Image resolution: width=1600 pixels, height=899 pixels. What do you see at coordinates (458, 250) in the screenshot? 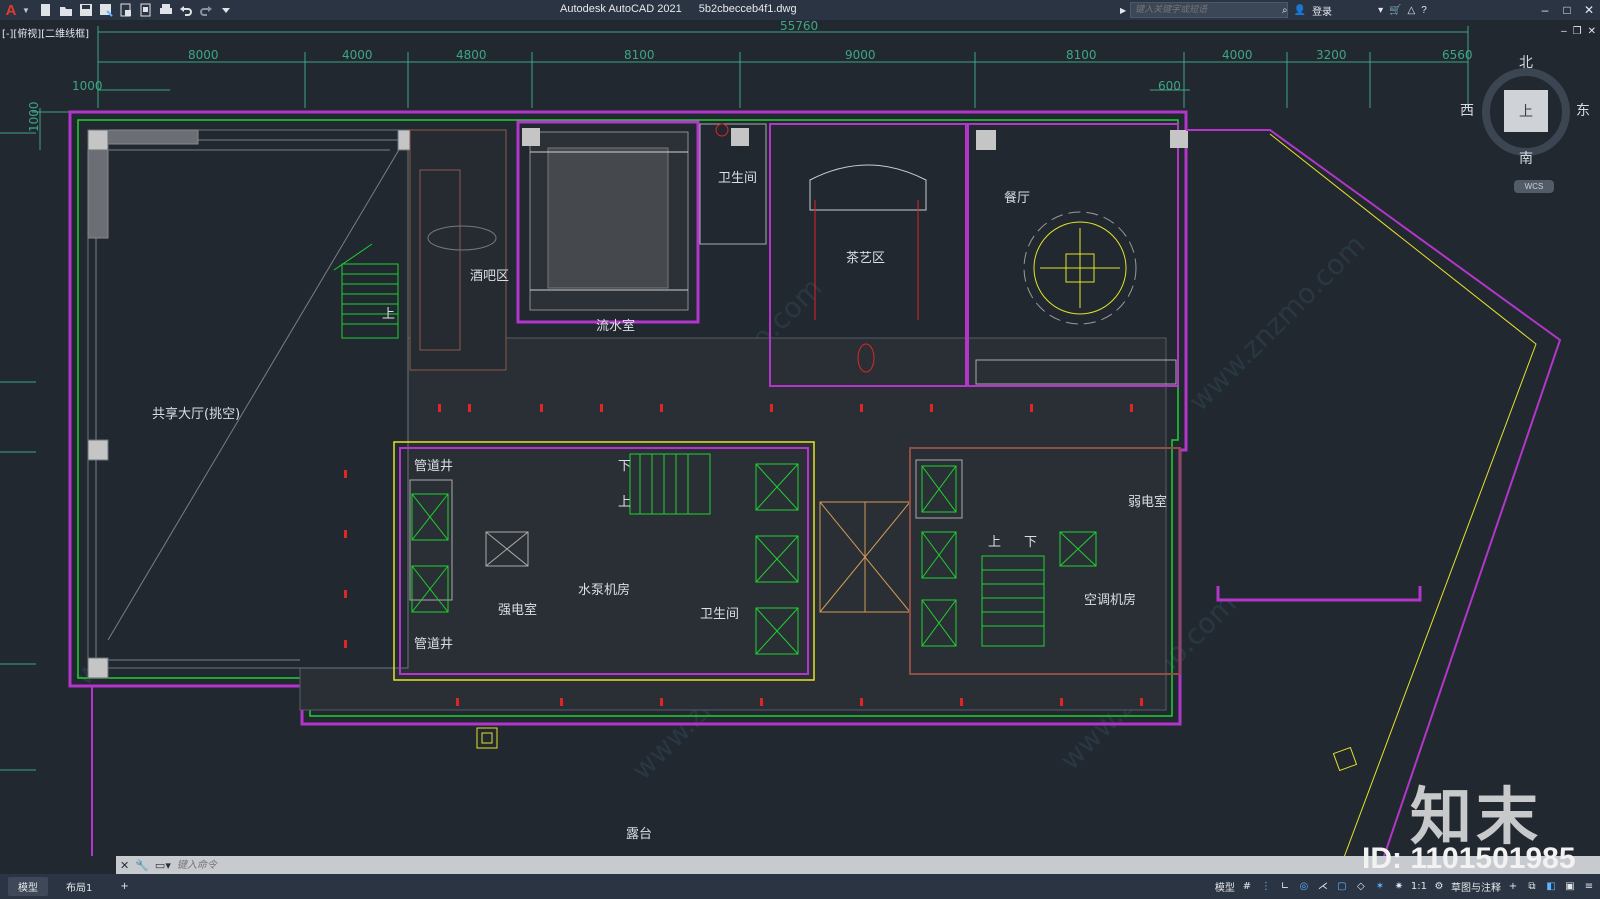
I see `bar-area` at bounding box center [458, 250].